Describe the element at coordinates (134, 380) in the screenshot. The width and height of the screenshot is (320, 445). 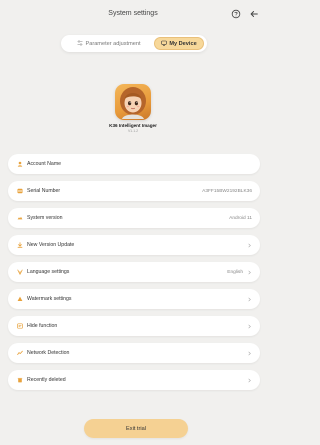
I see `row-recently-deleted: Recently deleted` at that location.